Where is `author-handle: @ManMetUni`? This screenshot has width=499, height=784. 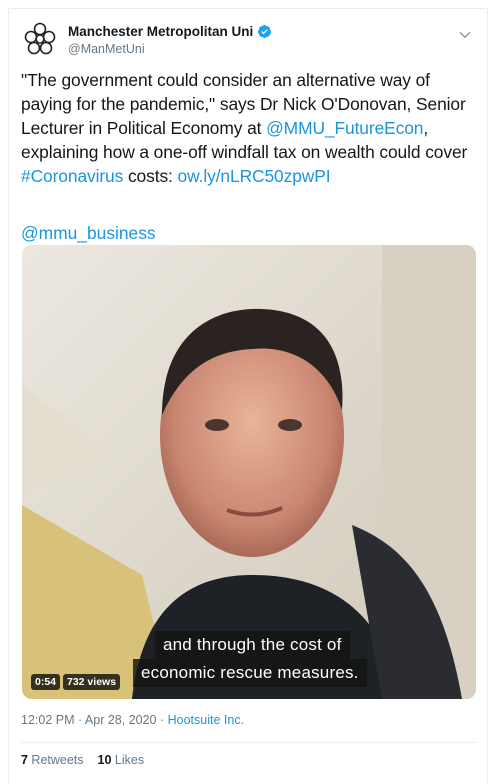 author-handle: @ManMetUni is located at coordinates (170, 49).